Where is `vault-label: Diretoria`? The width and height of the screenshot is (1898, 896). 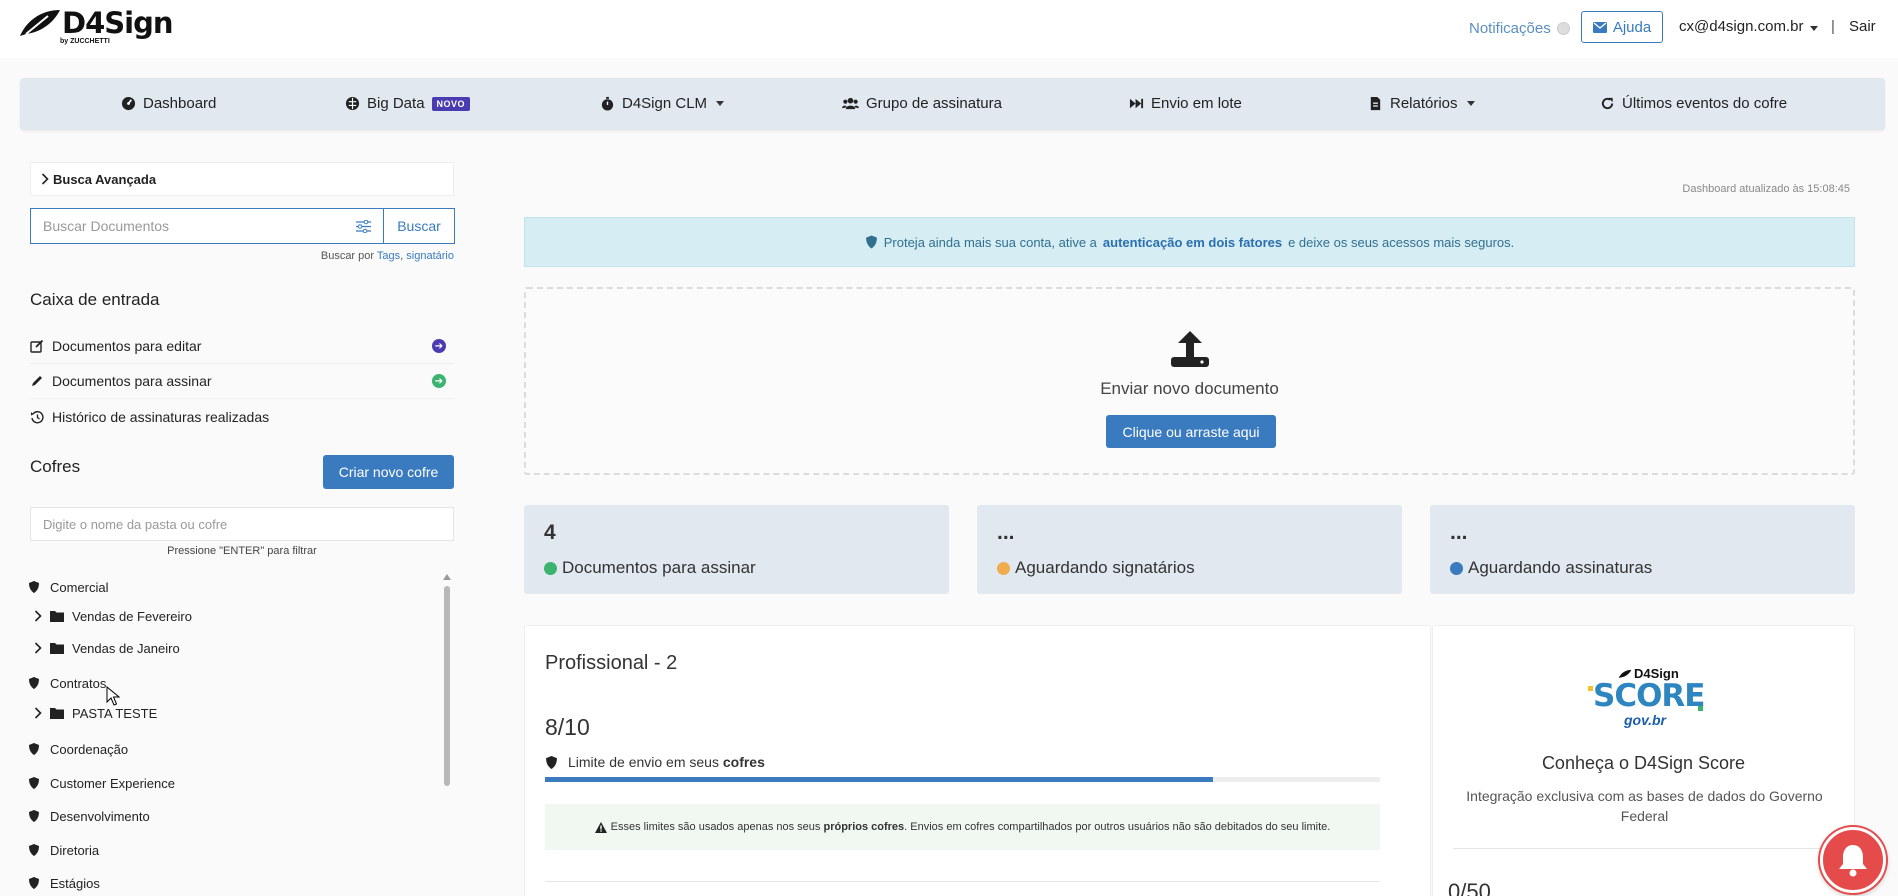 vault-label: Diretoria is located at coordinates (75, 850).